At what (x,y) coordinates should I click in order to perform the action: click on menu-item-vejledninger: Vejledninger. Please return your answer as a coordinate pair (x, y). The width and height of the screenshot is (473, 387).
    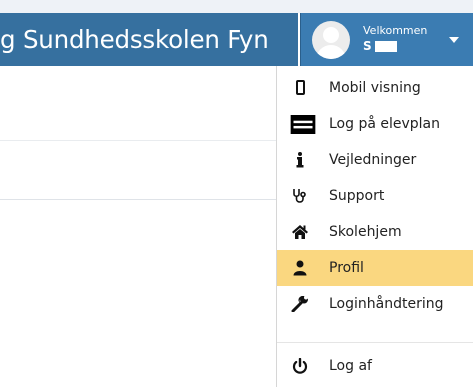
    Looking at the image, I should click on (375, 160).